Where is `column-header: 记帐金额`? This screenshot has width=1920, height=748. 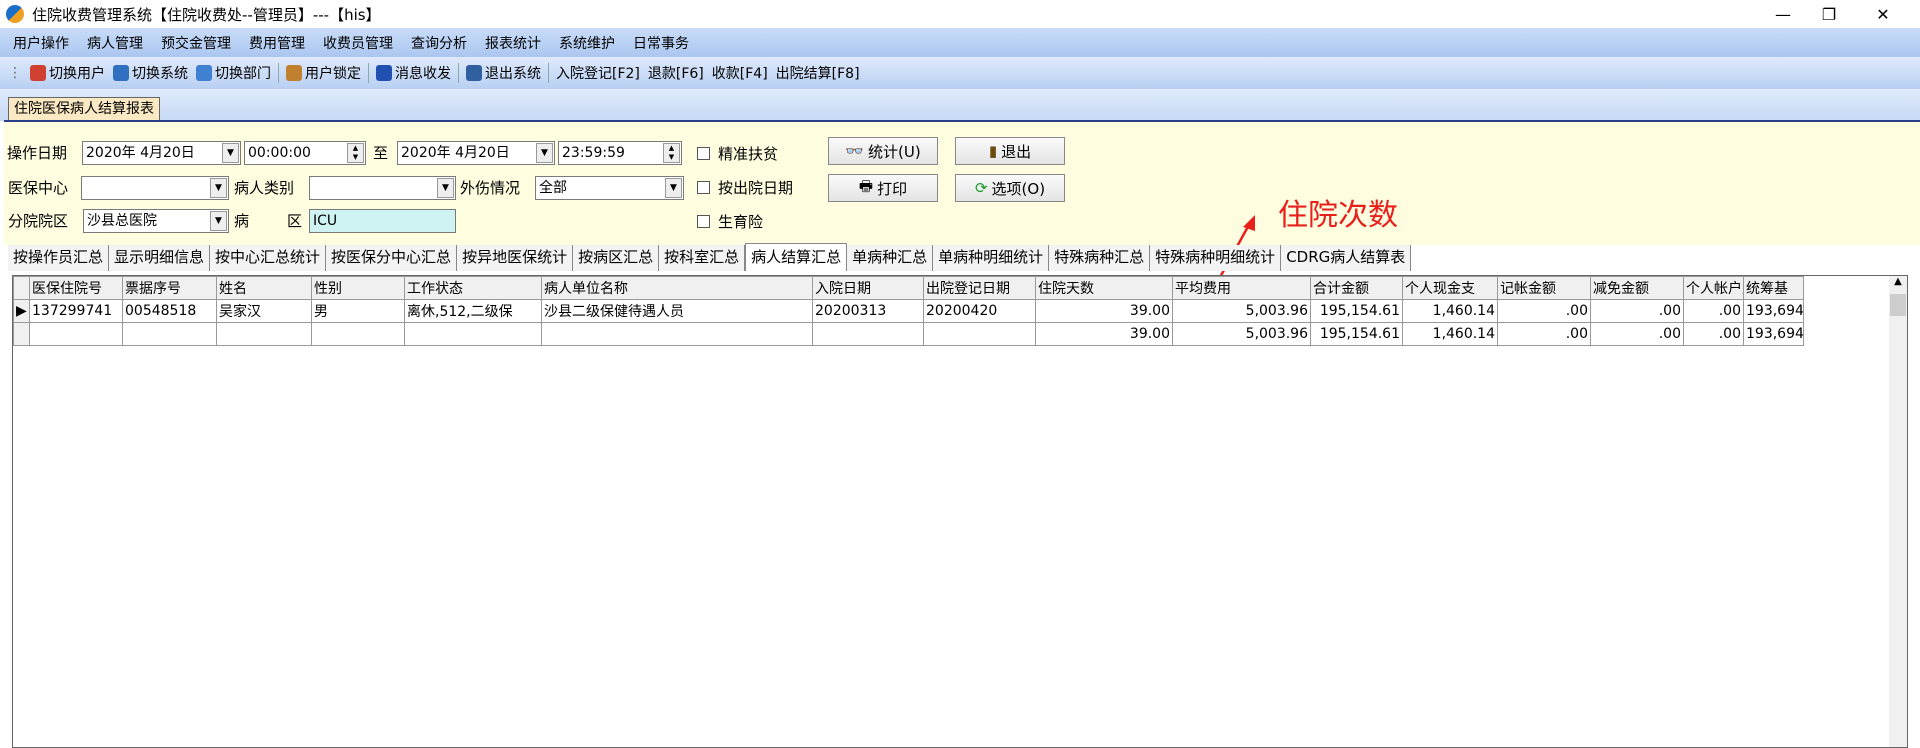
column-header: 记帐金额 is located at coordinates (1544, 288).